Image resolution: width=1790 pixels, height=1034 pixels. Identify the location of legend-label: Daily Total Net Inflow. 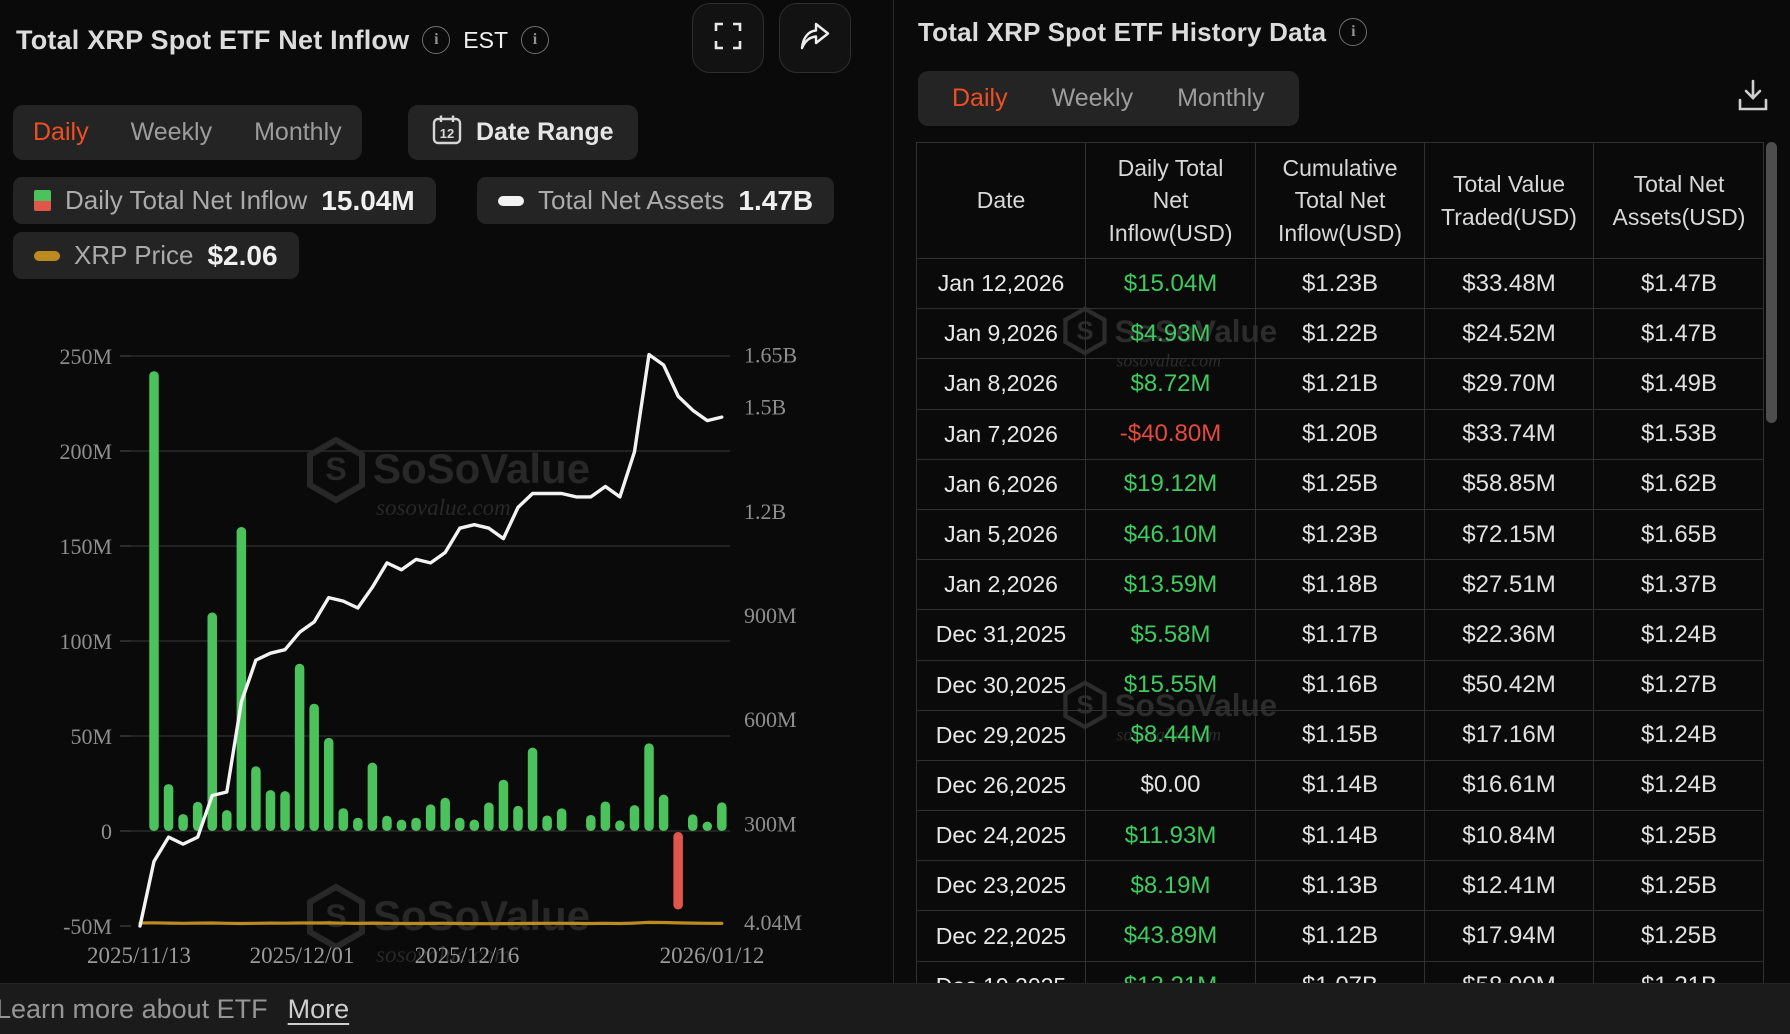
(186, 200).